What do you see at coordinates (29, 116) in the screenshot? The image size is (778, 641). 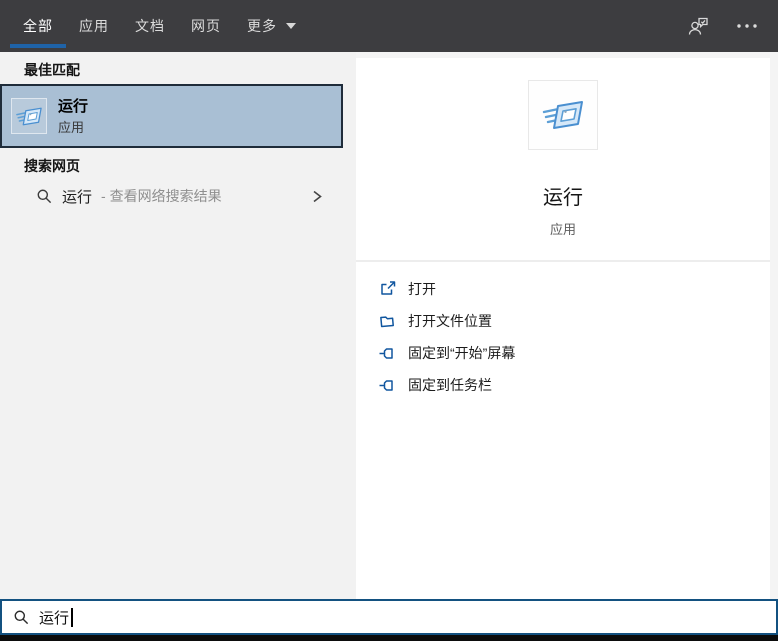 I see `run-app-icon` at bounding box center [29, 116].